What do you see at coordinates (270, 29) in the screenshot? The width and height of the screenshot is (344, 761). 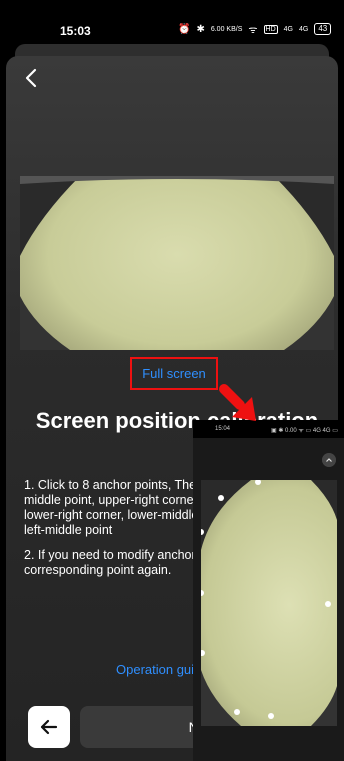 I see `hd-badge: HD` at bounding box center [270, 29].